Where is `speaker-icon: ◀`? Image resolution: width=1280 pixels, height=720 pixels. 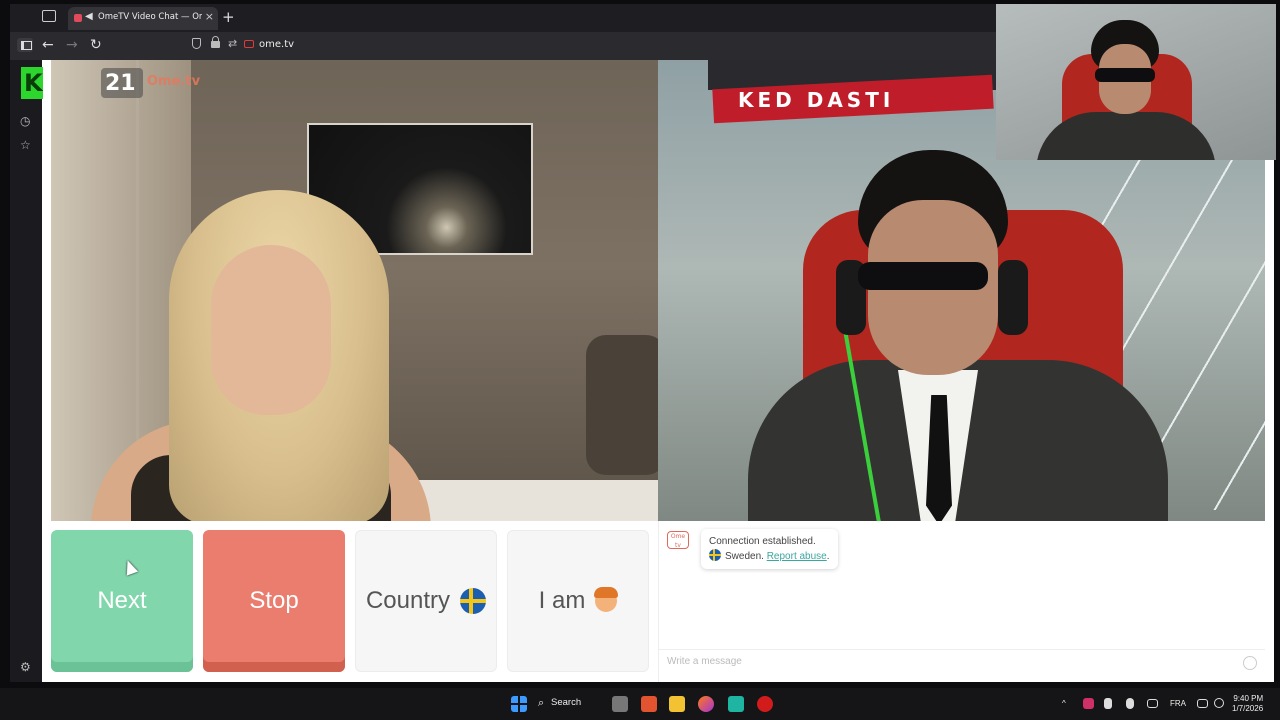 speaker-icon: ◀ is located at coordinates (89, 16).